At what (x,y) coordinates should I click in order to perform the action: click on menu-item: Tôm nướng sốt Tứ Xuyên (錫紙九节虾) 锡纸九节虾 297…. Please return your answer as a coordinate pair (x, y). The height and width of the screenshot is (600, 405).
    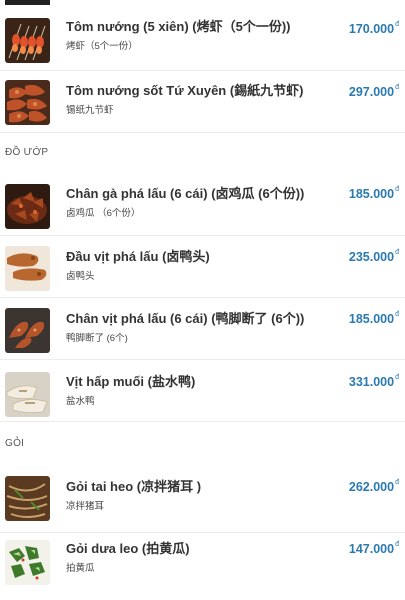
    Looking at the image, I should click on (202, 101).